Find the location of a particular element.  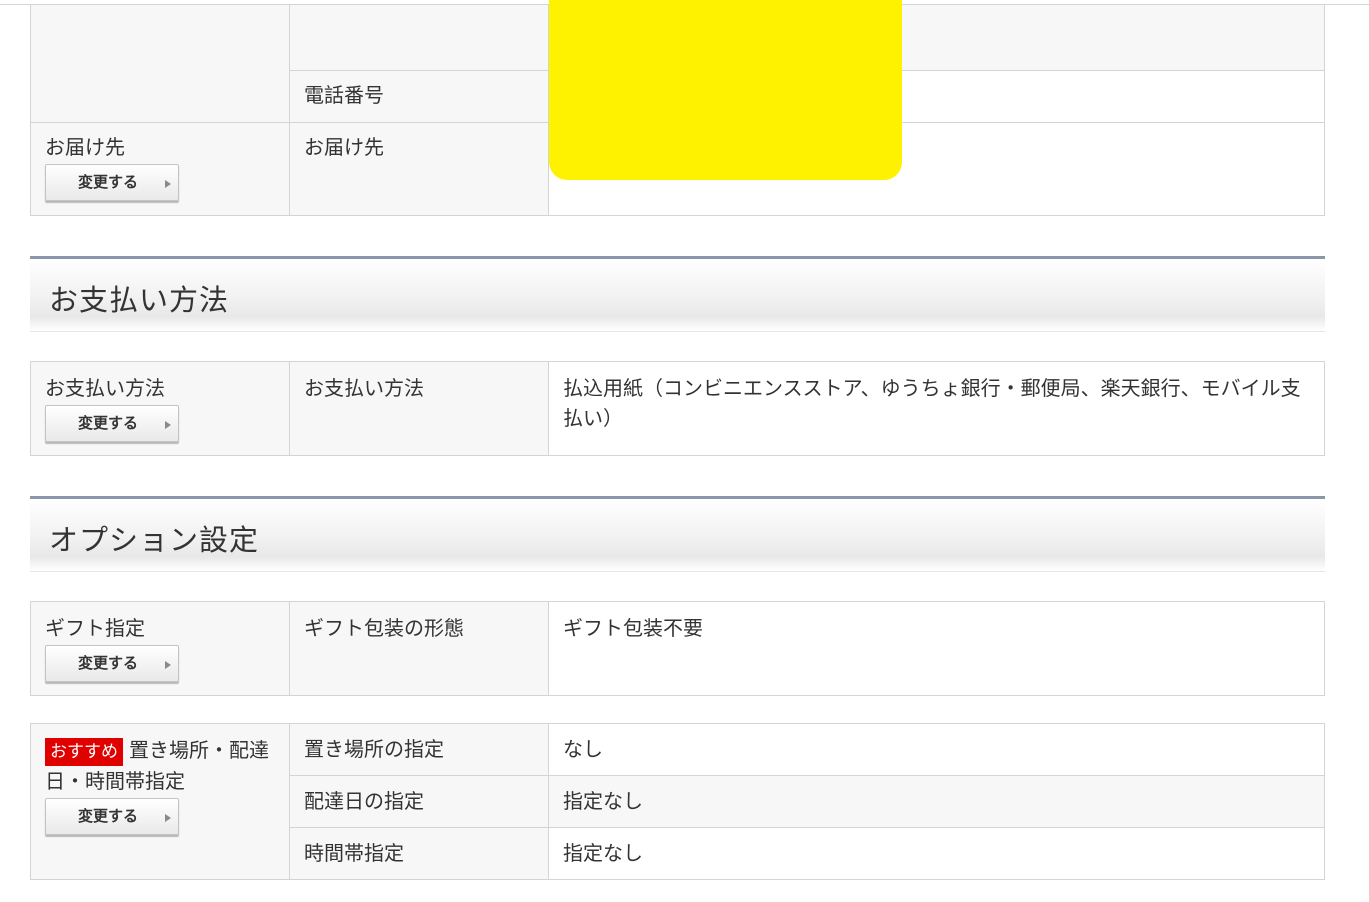

change-gift-button: 変更する is located at coordinates (112, 663).